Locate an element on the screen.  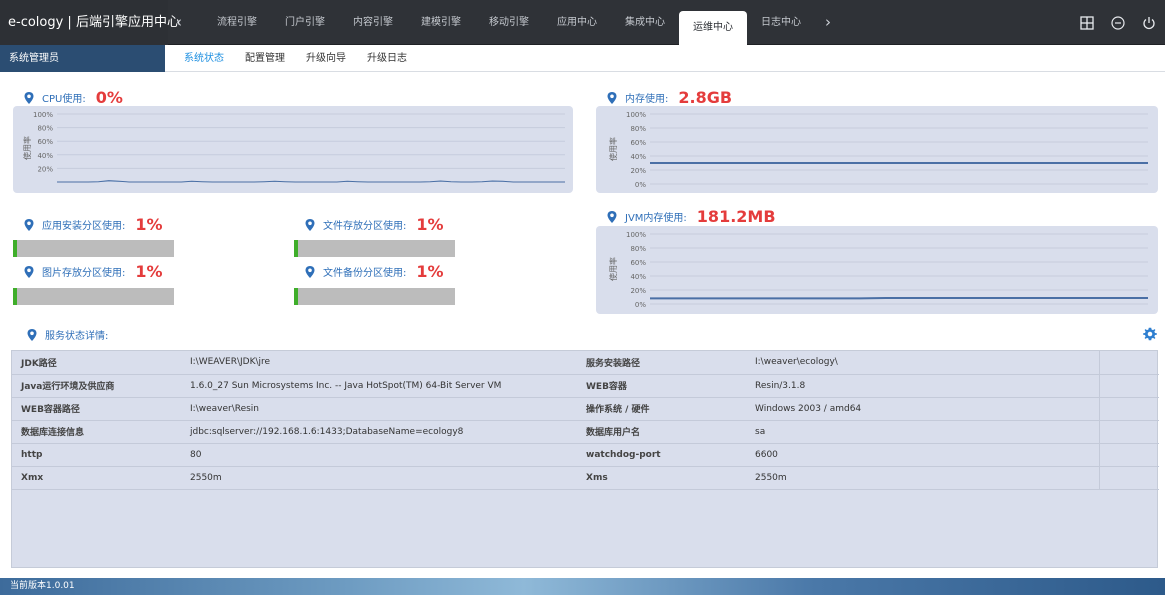
file-partition-bar-fill is located at coordinates (297, 248).